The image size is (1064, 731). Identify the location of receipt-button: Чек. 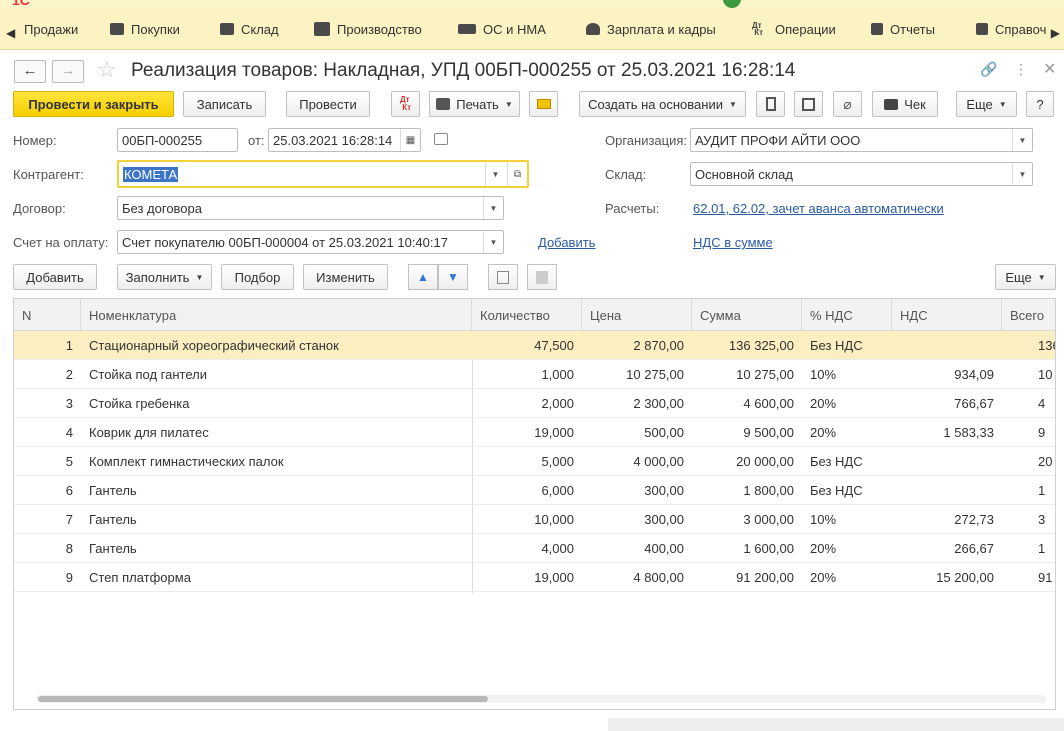
(905, 104).